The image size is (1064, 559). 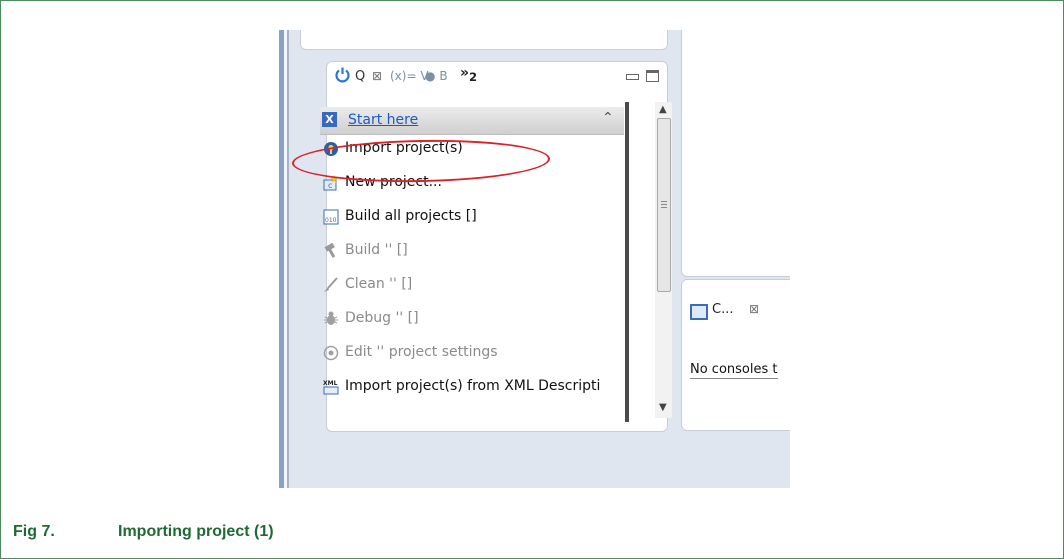 I want to click on list-border, so click(x=627, y=262).